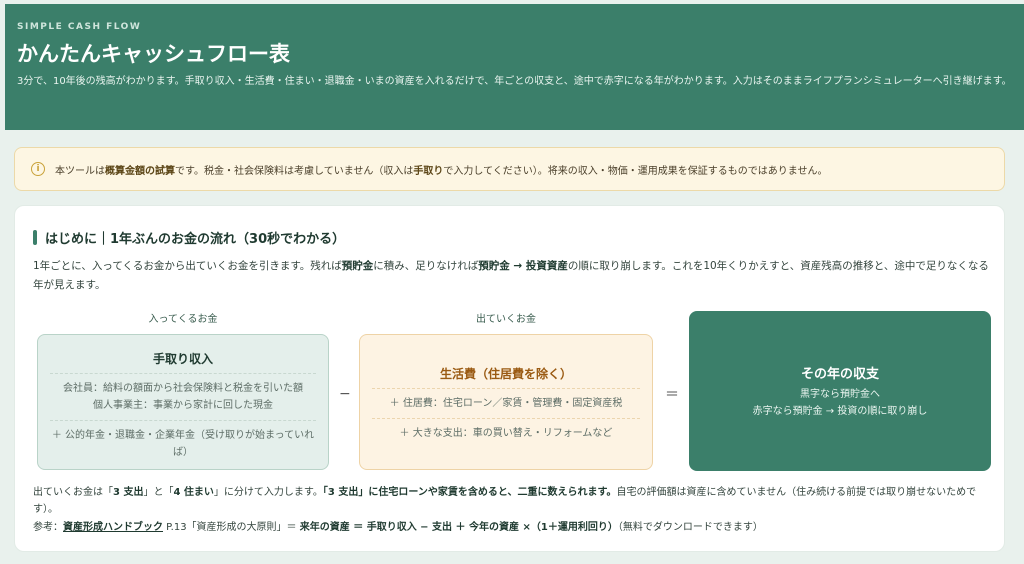  What do you see at coordinates (35, 237) in the screenshot?
I see `section-accent-bar` at bounding box center [35, 237].